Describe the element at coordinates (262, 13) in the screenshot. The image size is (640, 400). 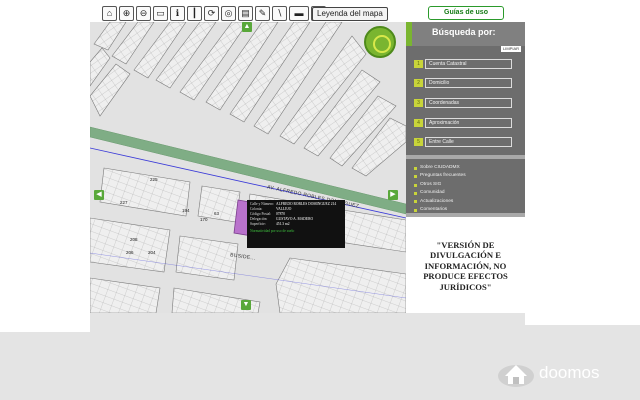
I see `clear-icon: ✎` at that location.